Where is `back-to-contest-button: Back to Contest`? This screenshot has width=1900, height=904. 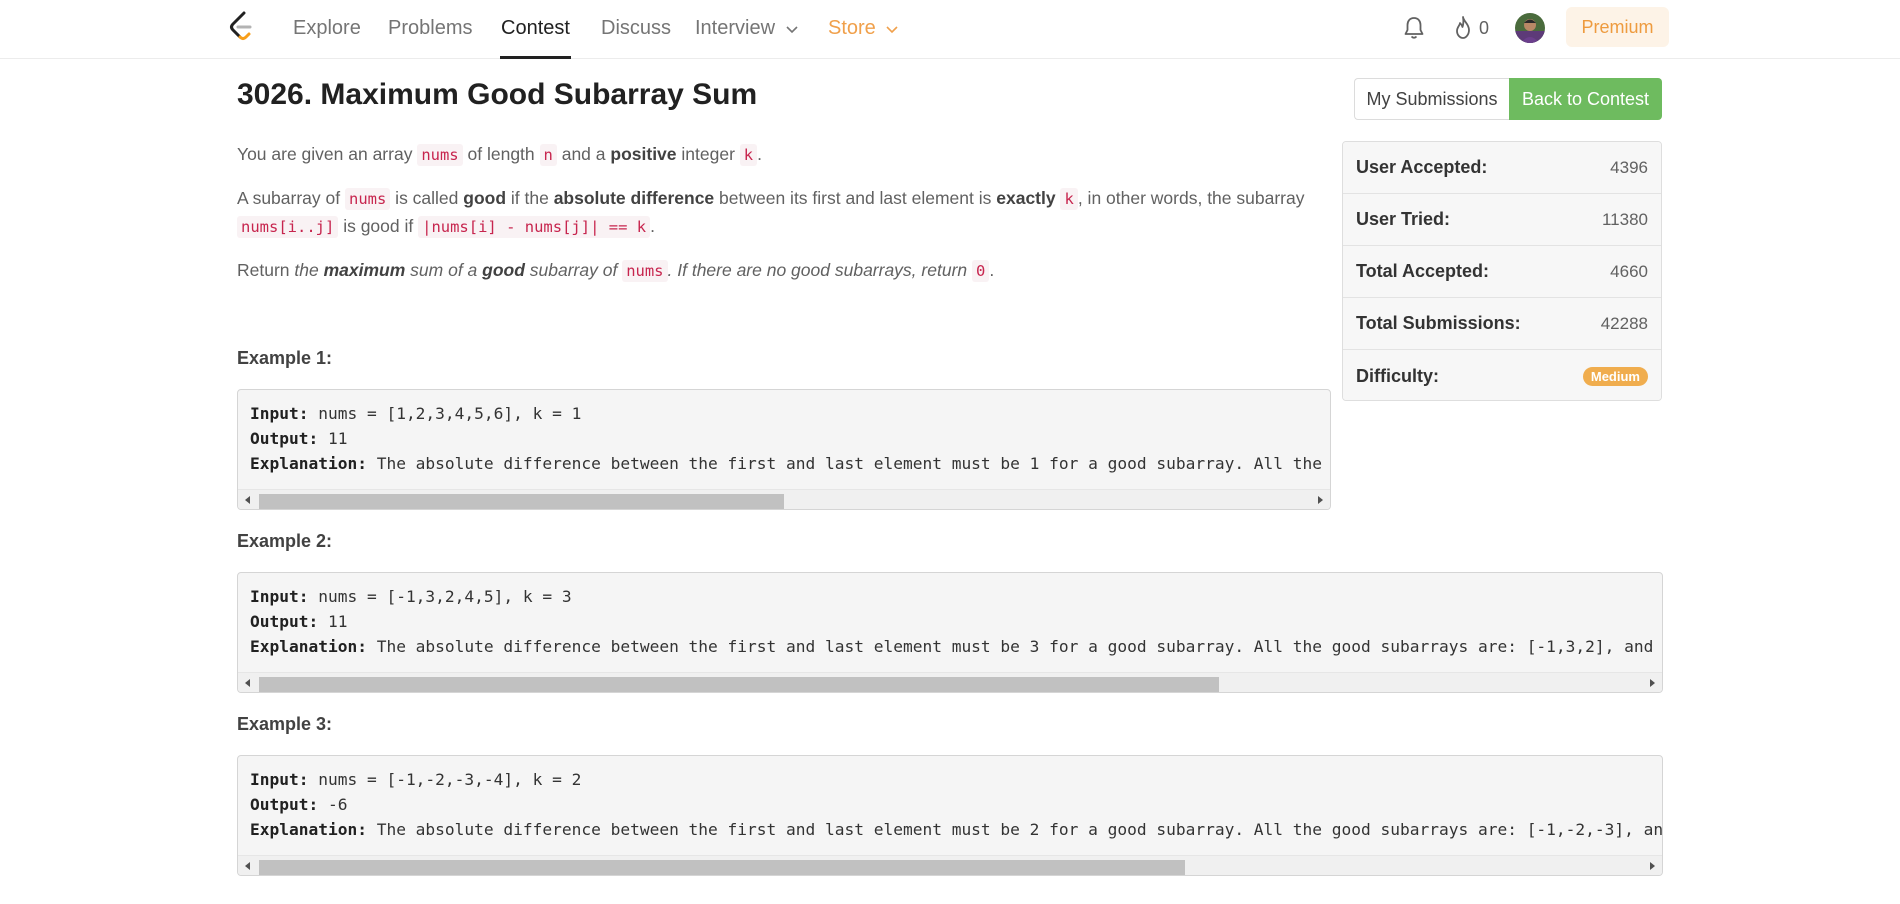 back-to-contest-button: Back to Contest is located at coordinates (1585, 99).